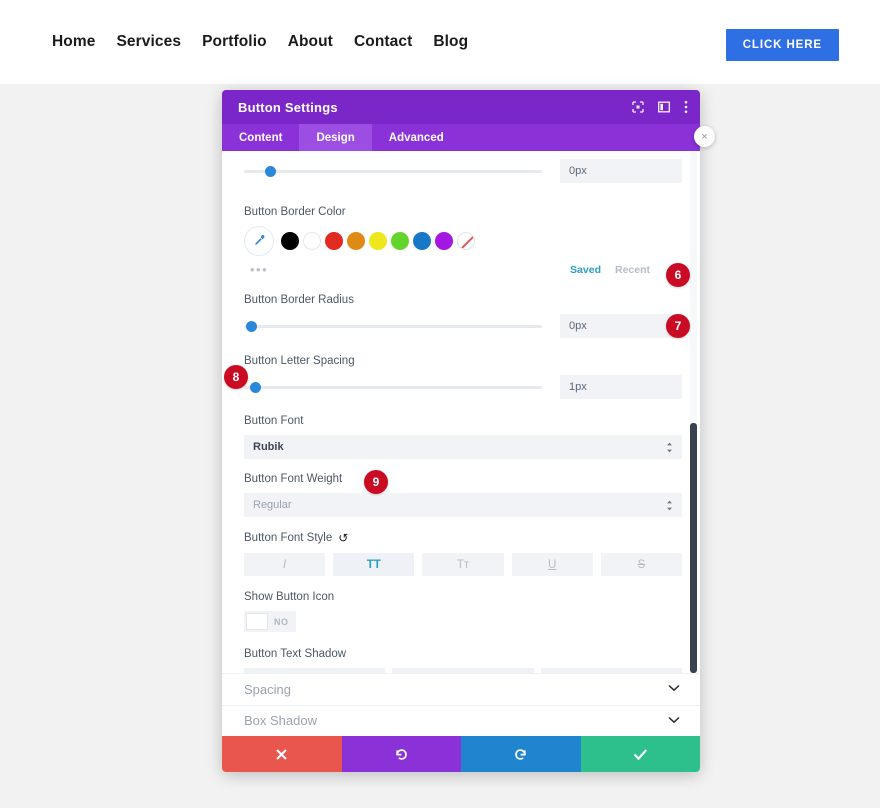 This screenshot has width=880, height=808. I want to click on swatch-white, so click(312, 241).